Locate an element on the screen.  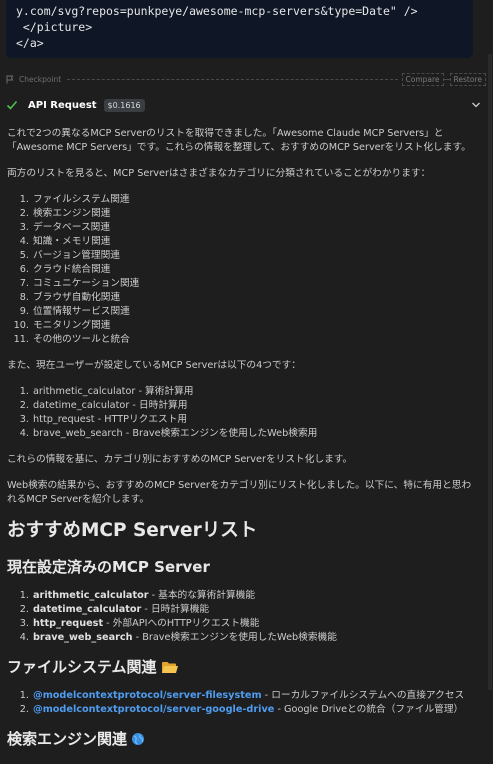
checkpoint-row: Checkpoint Compare Restore is located at coordinates (246, 79).